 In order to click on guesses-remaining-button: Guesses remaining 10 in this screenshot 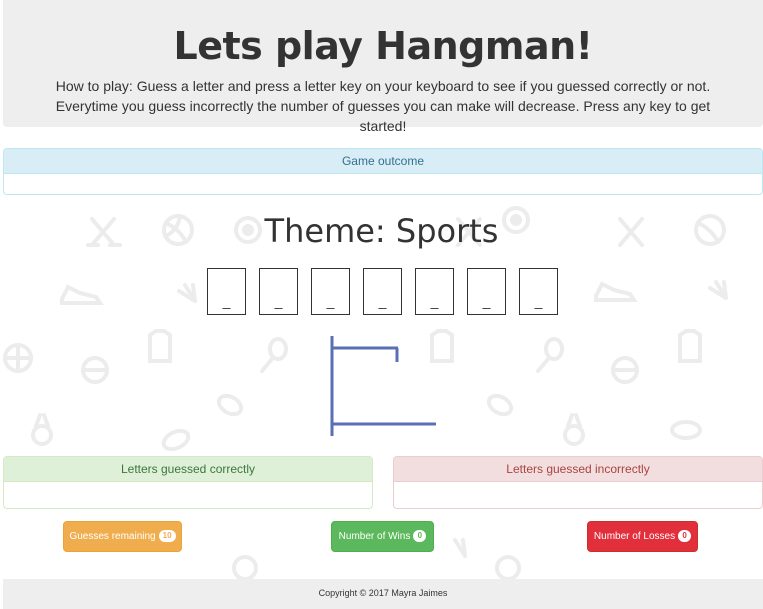, I will do `click(122, 536)`.